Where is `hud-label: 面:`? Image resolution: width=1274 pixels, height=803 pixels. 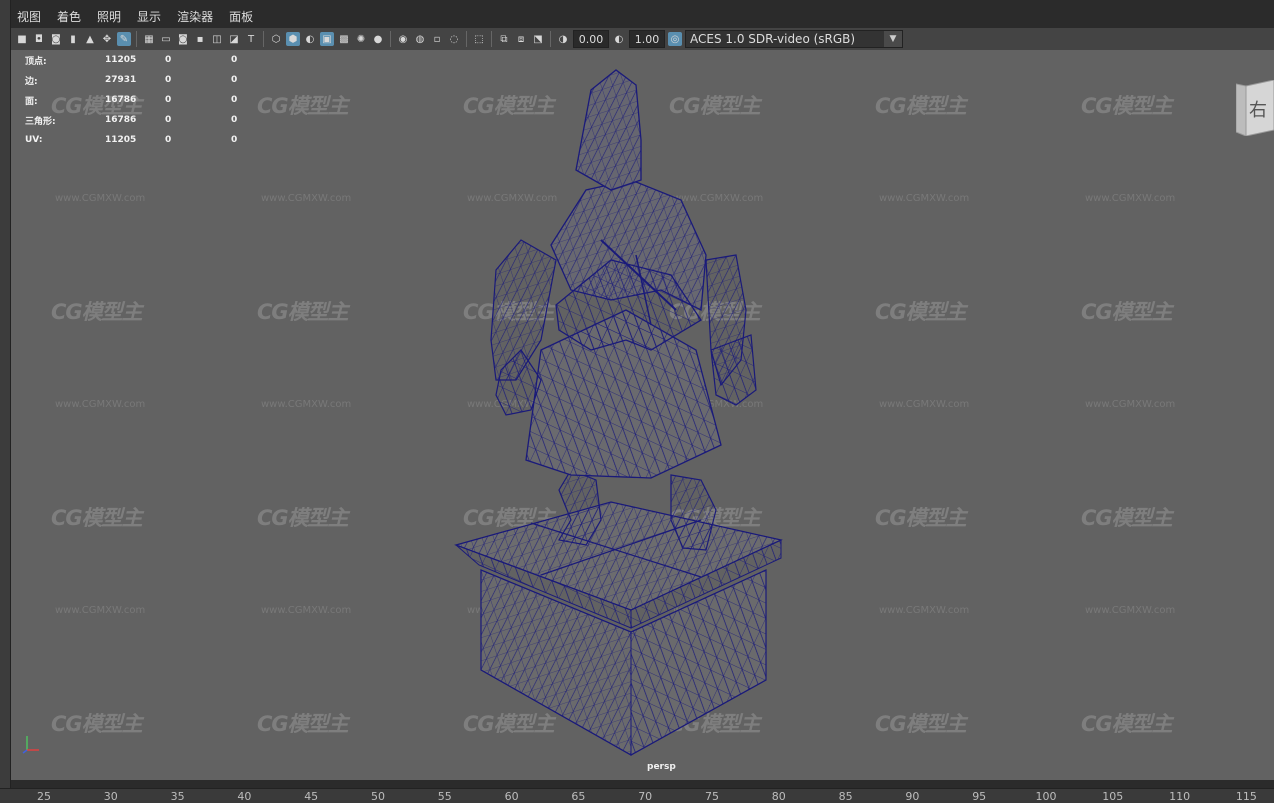 hud-label: 面: is located at coordinates (31, 101).